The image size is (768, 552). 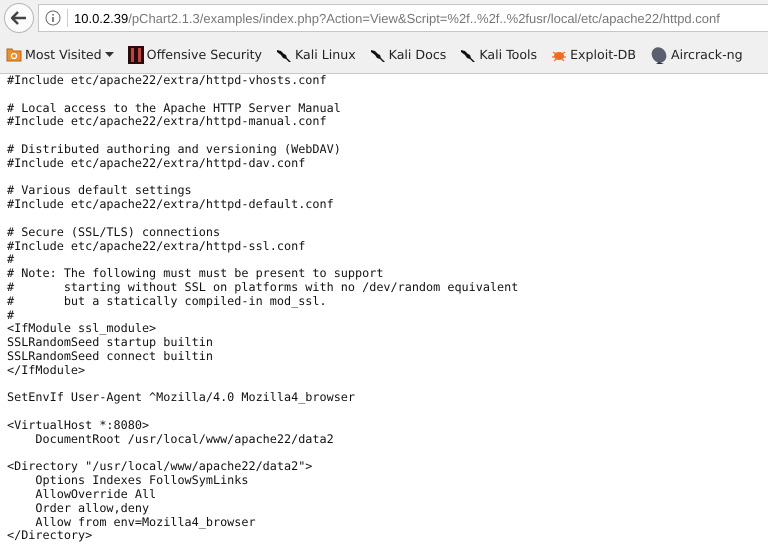 What do you see at coordinates (696, 55) in the screenshot?
I see `bookmark-link: Aircrack-ng` at bounding box center [696, 55].